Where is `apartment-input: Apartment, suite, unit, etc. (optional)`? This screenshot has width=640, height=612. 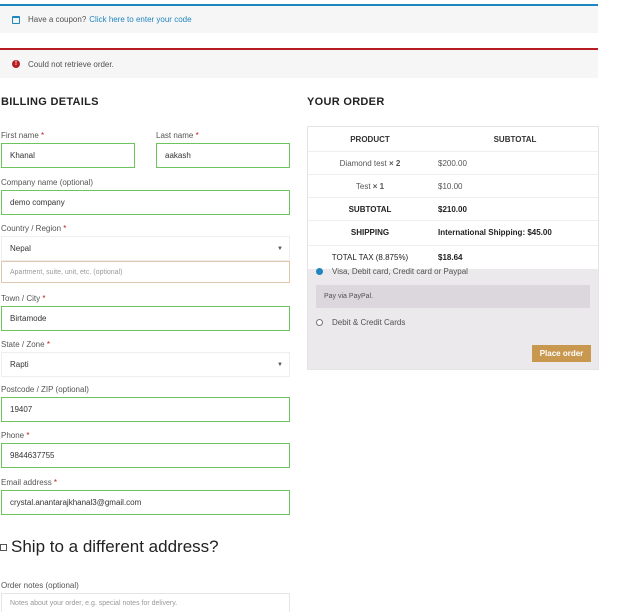
apartment-input: Apartment, suite, unit, etc. (optional) is located at coordinates (145, 272).